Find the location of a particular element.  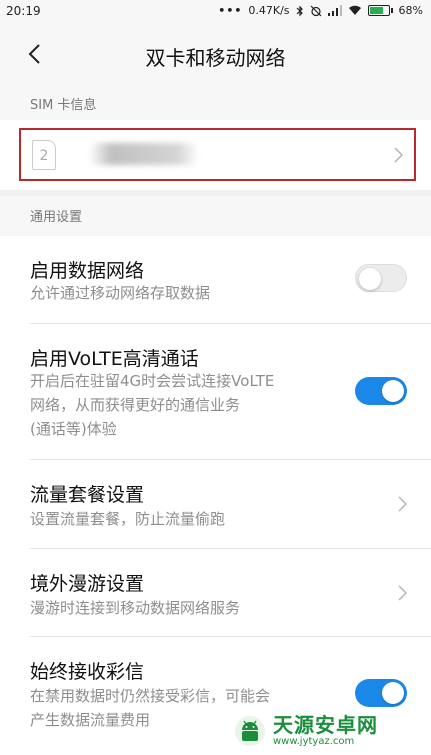

data-network-title: 启用数据网络 is located at coordinates (87, 271).